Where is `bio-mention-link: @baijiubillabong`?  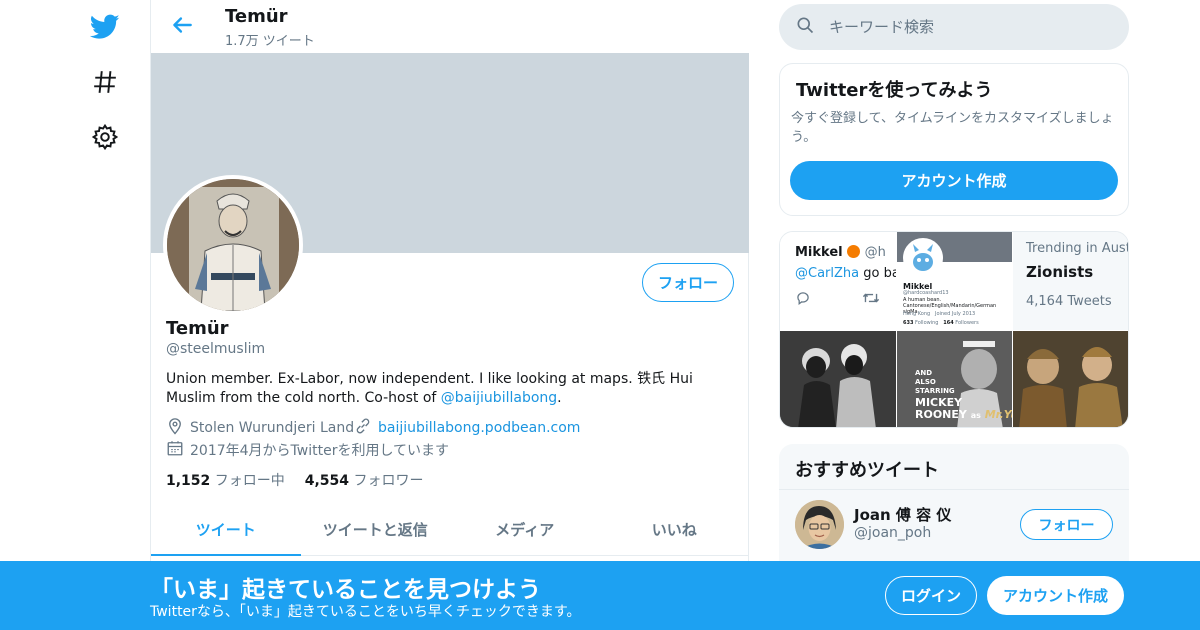
bio-mention-link: @baijiubillabong is located at coordinates (499, 398).